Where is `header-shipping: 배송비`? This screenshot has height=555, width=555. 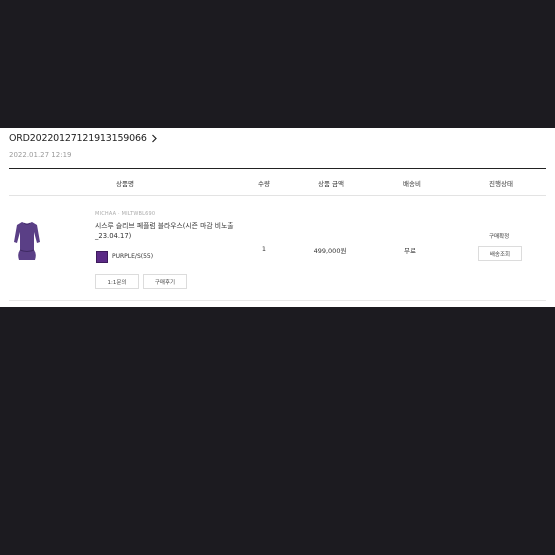 header-shipping: 배송비 is located at coordinates (412, 184).